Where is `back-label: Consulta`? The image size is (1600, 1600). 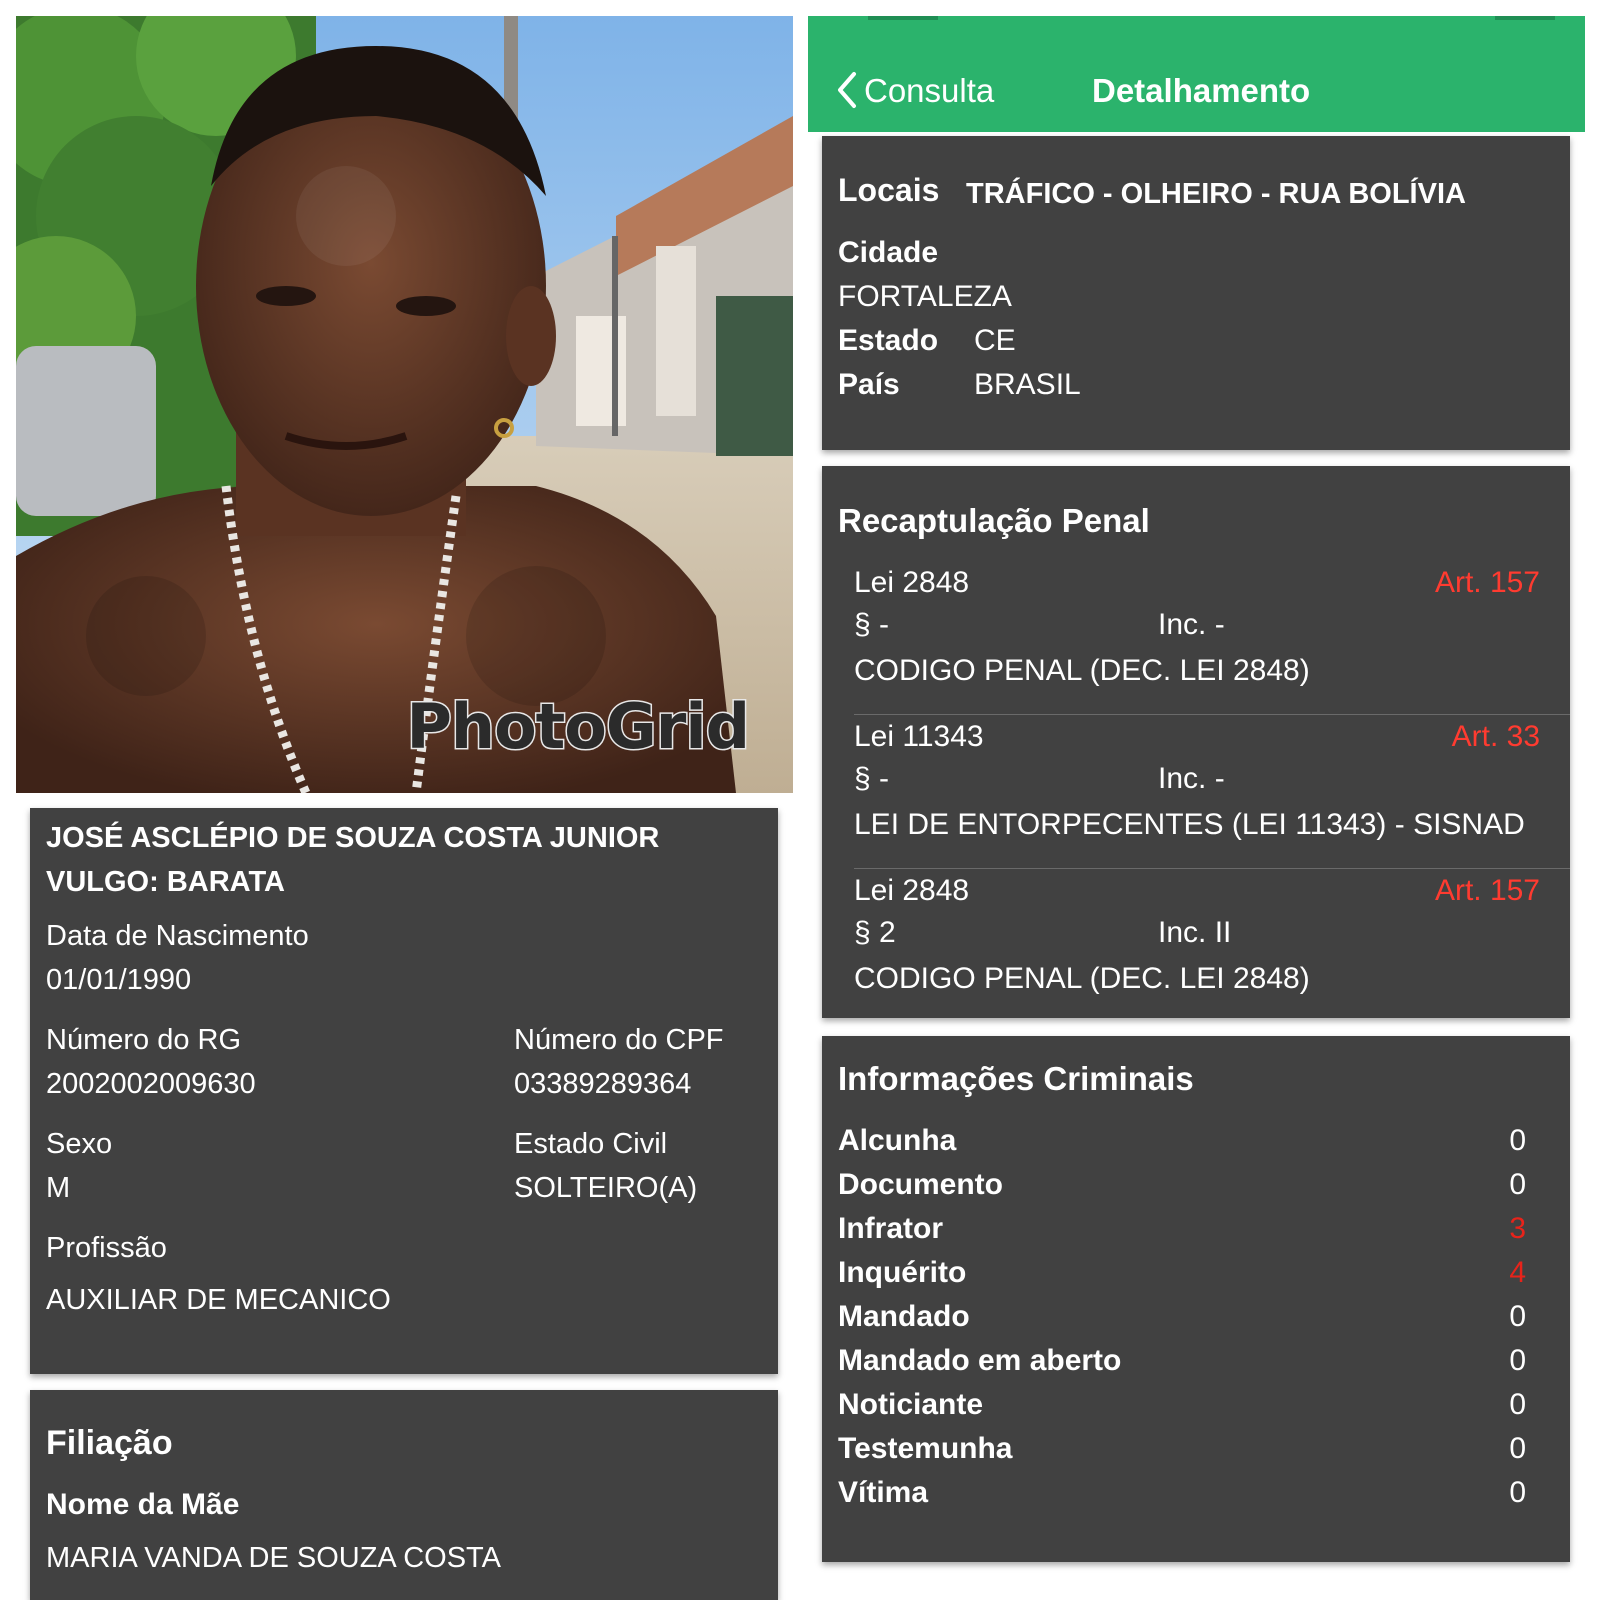 back-label: Consulta is located at coordinates (929, 90).